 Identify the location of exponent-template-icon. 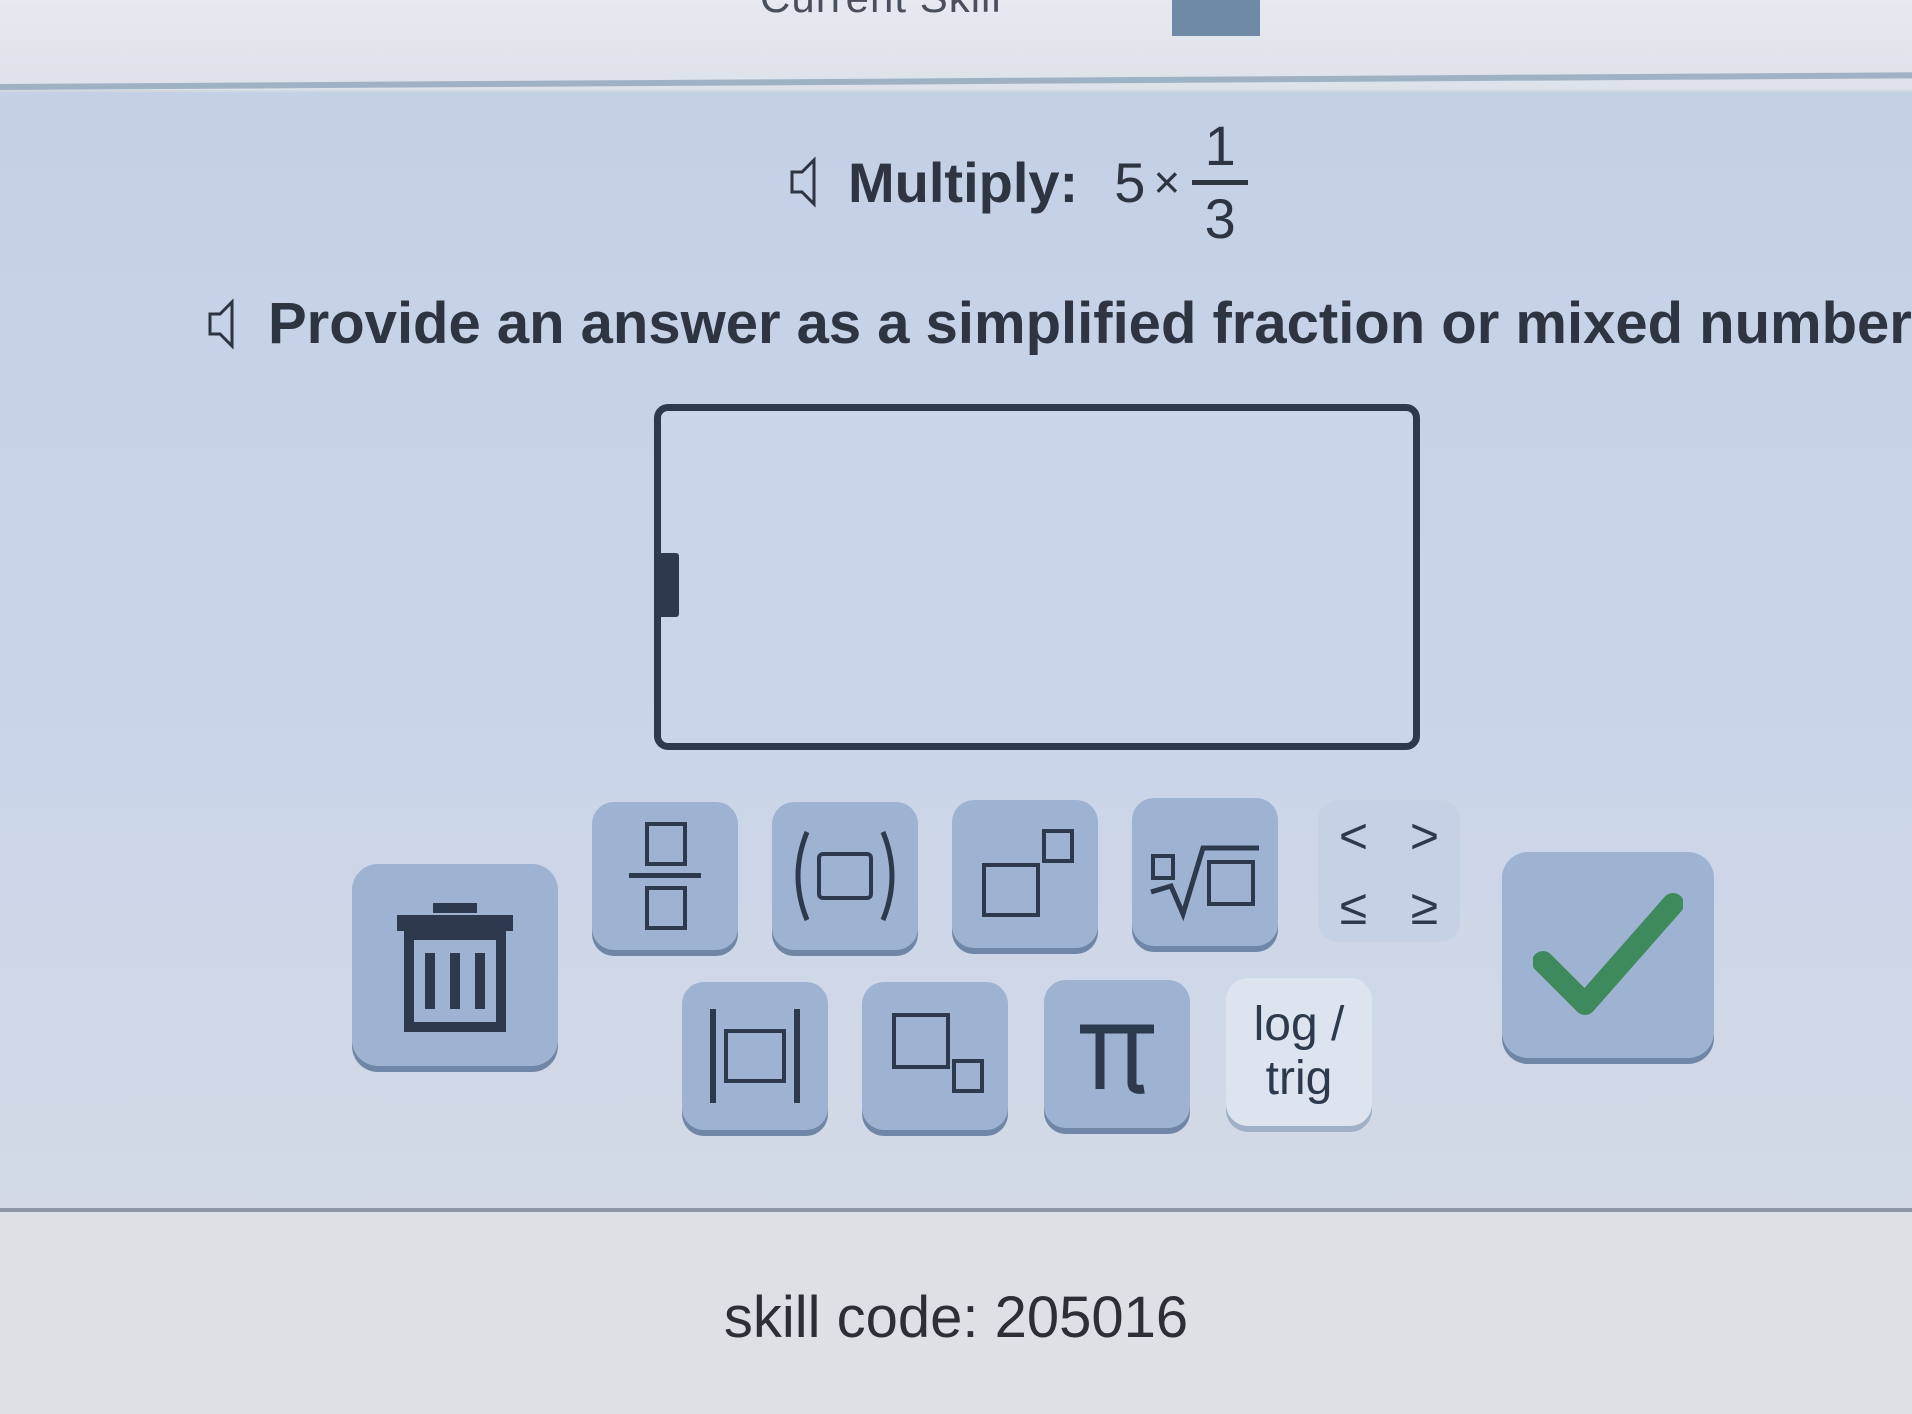
(1028, 873).